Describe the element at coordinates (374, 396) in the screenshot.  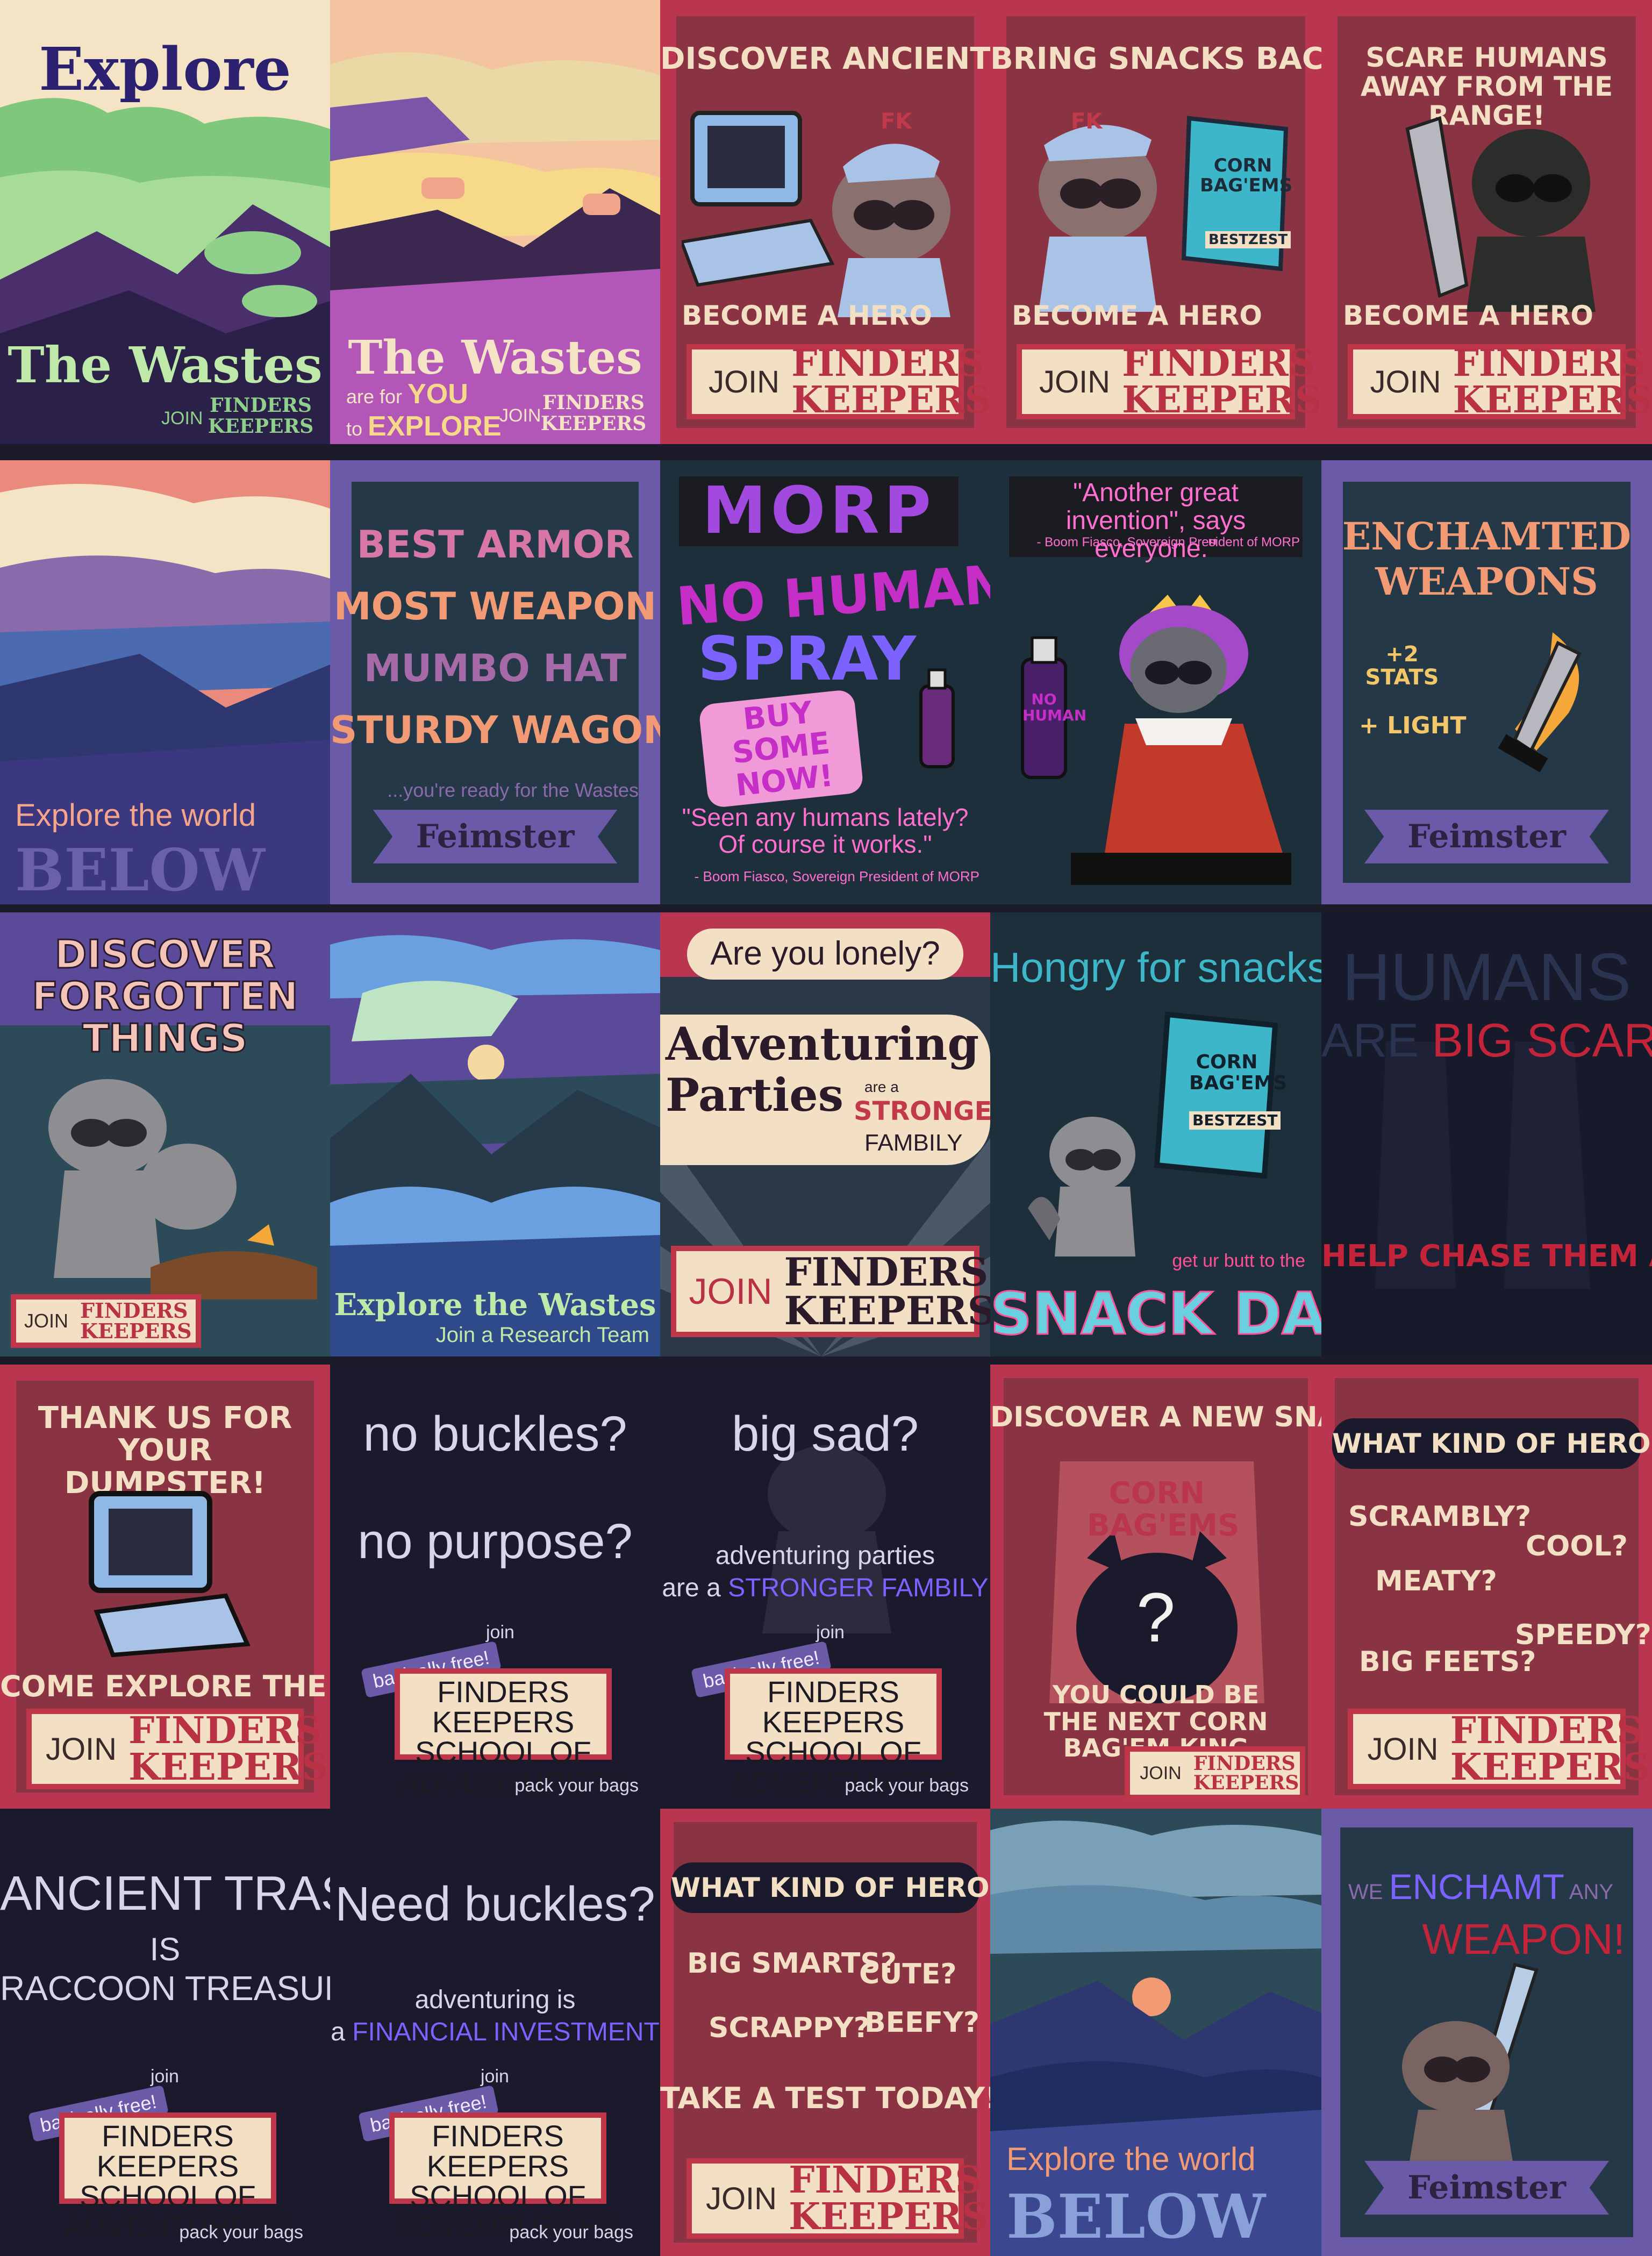
I see `line-are-for-a: are for` at that location.